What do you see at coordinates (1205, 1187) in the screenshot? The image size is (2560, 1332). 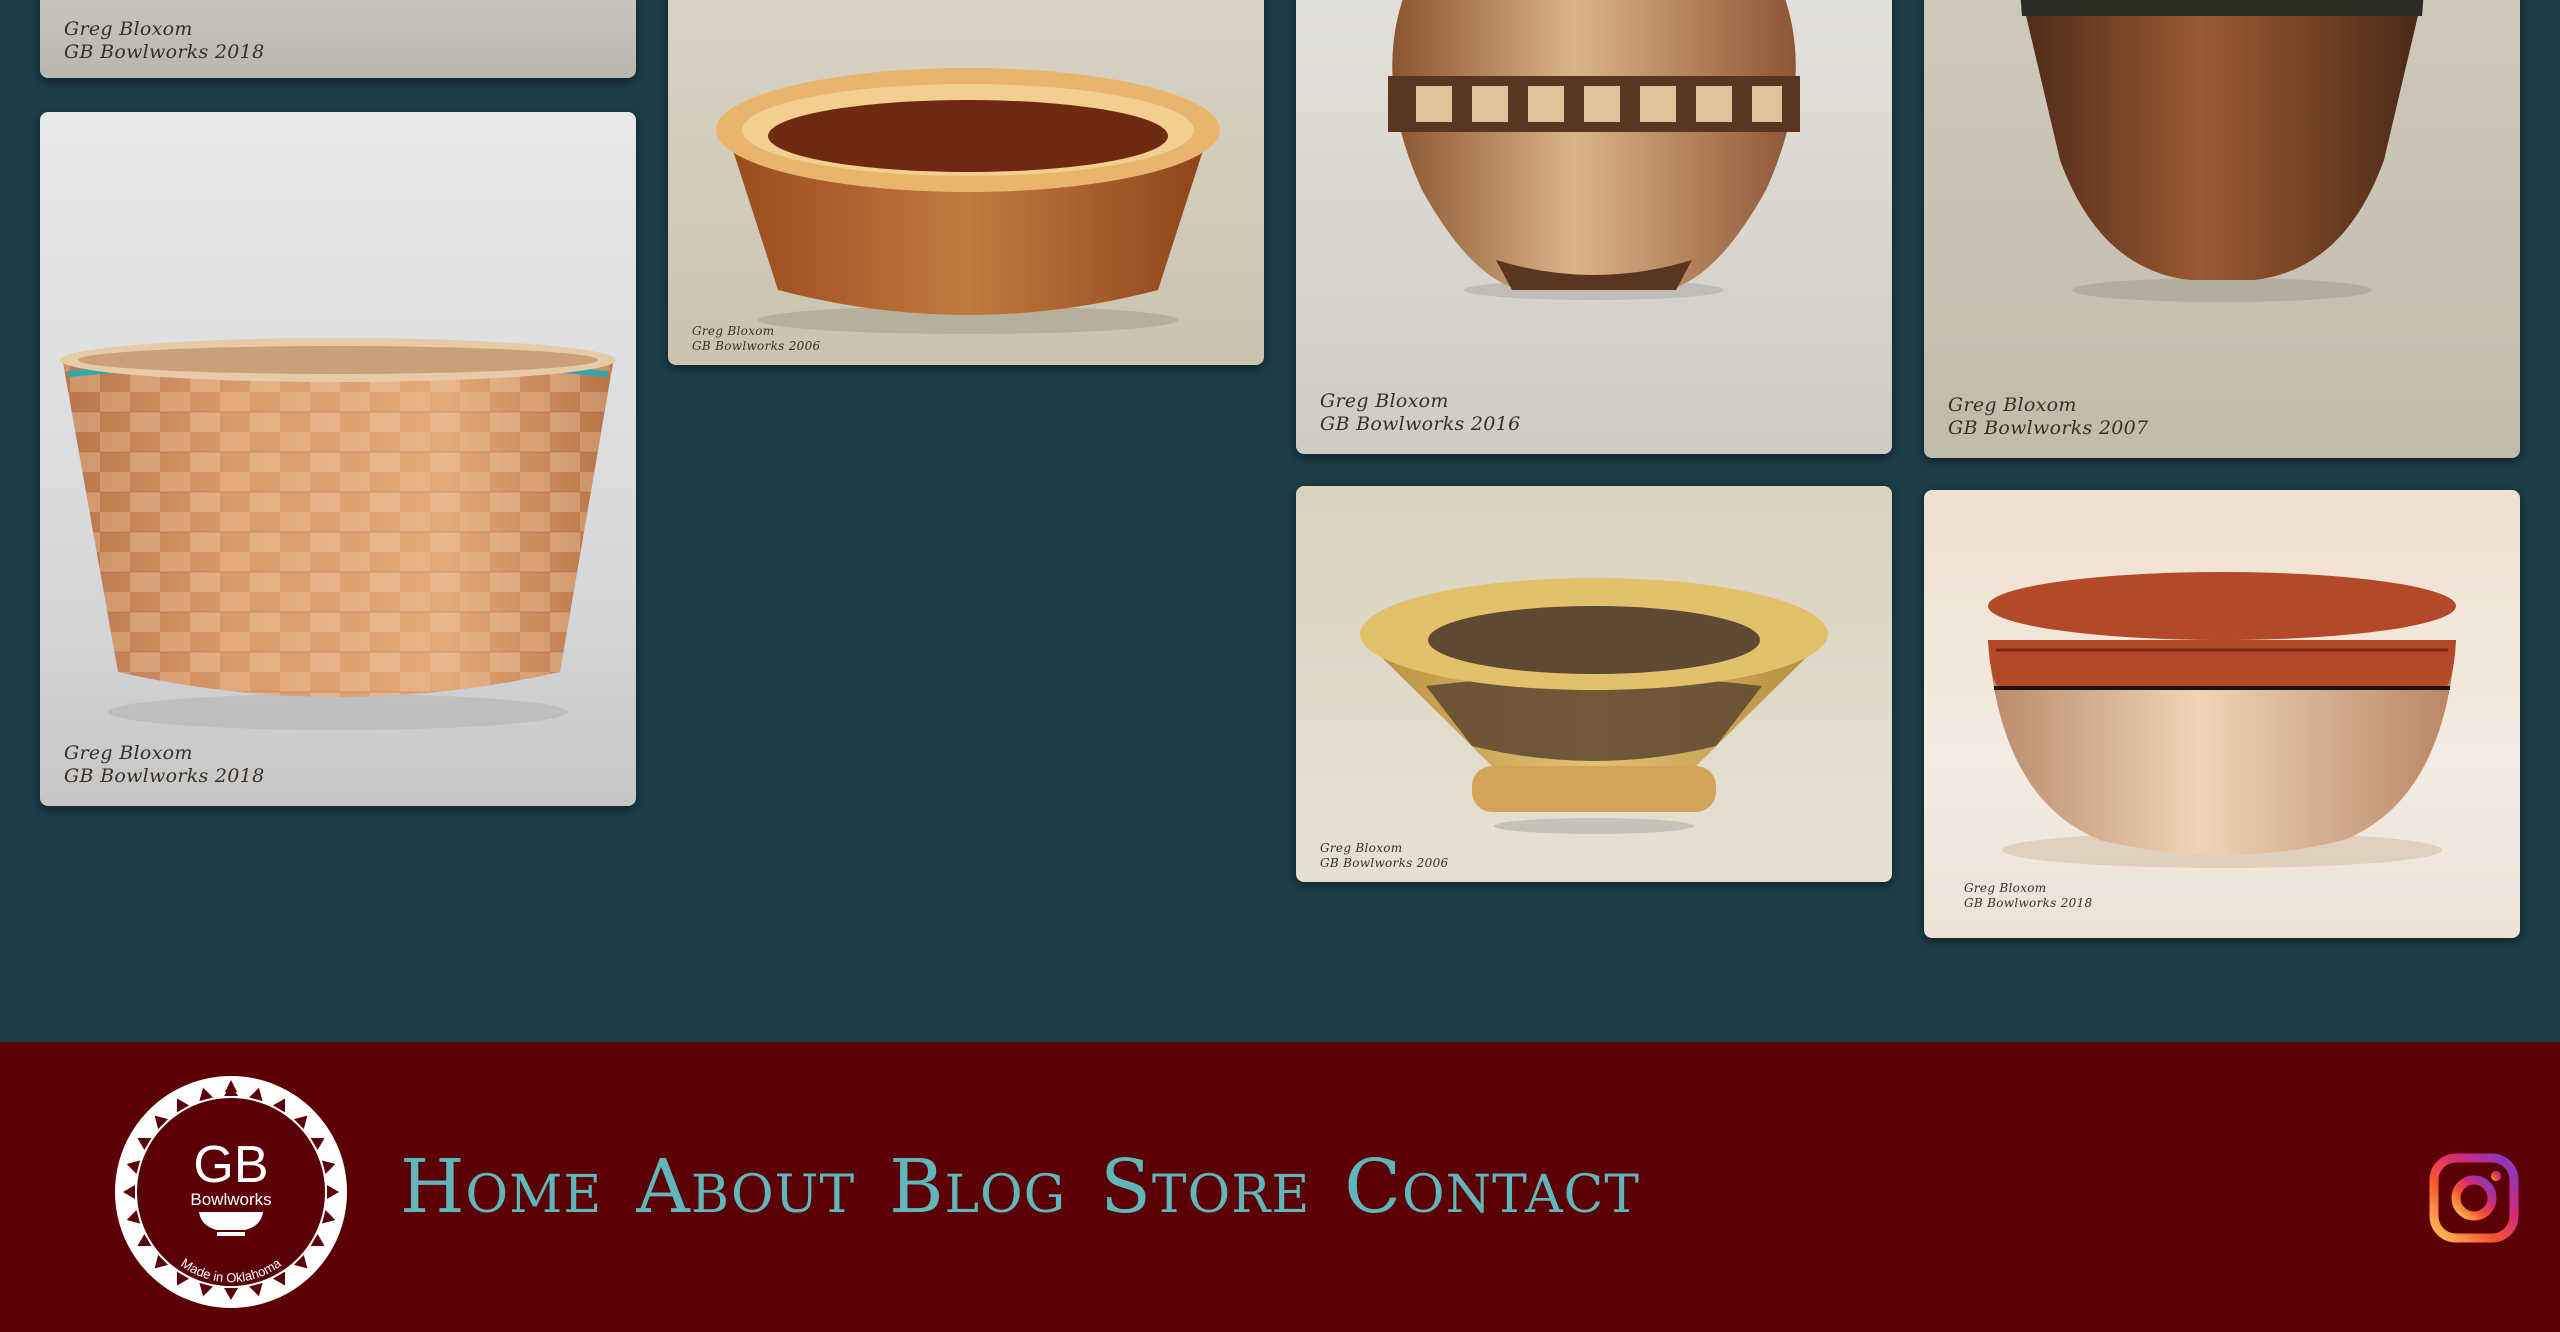 I see `nav-store: Store` at bounding box center [1205, 1187].